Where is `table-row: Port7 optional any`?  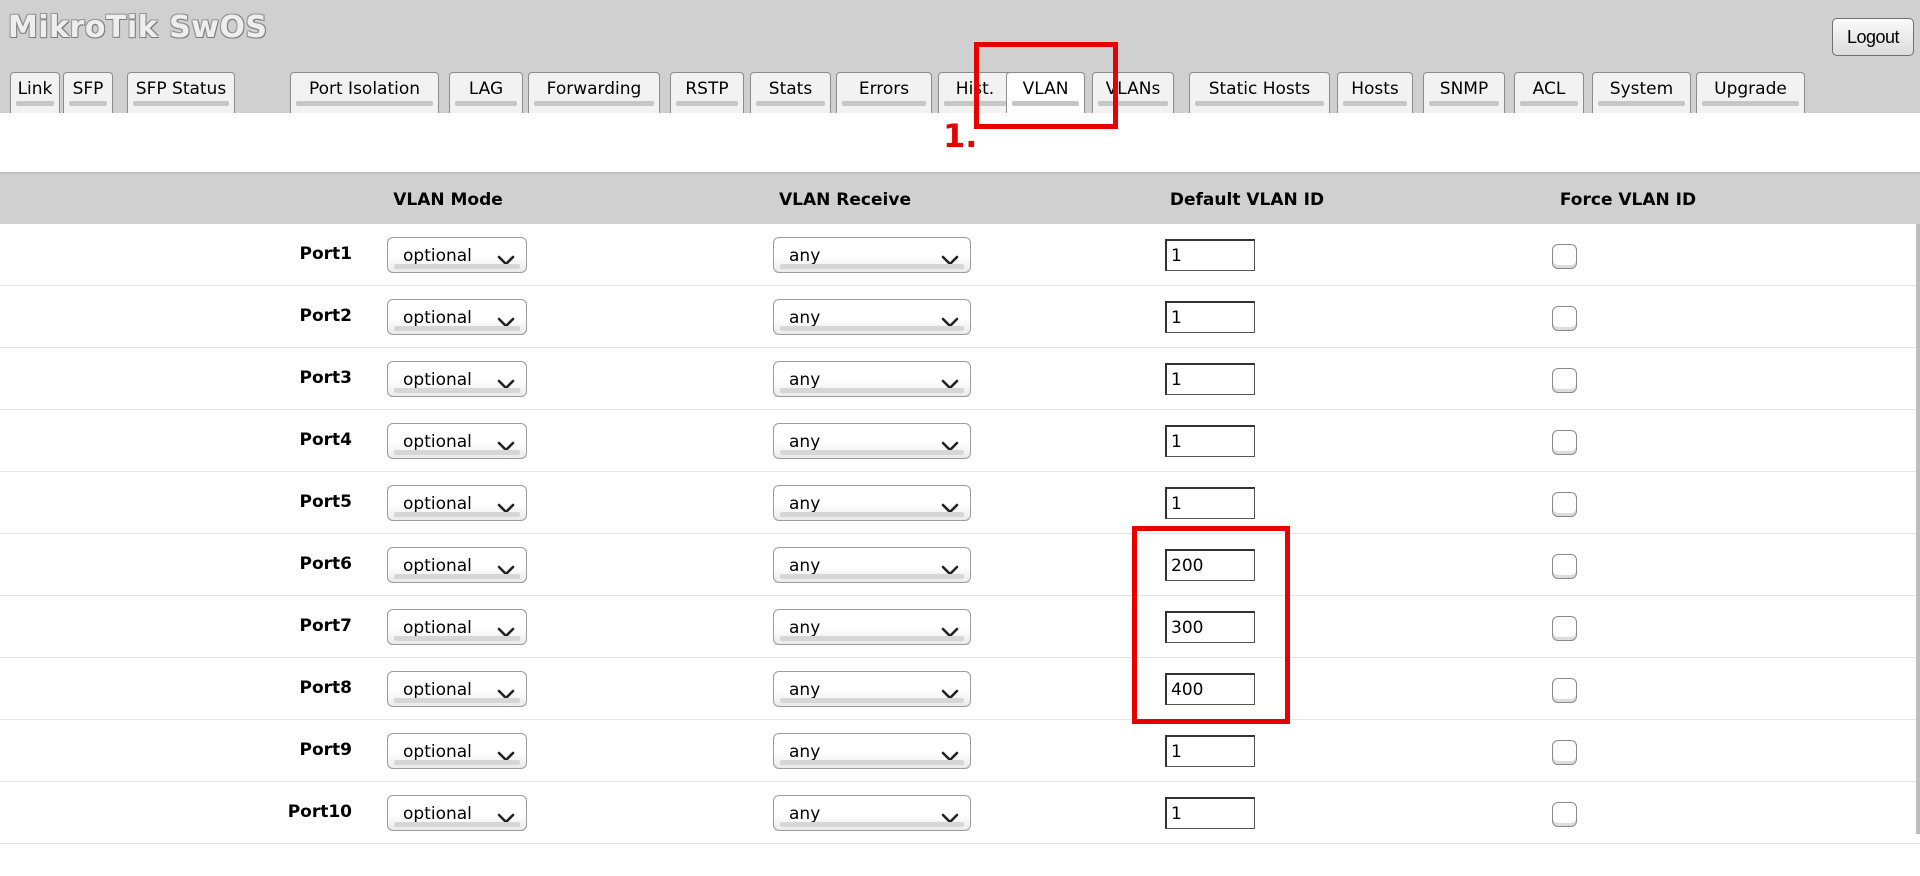
table-row: Port7 optional any is located at coordinates (960, 627).